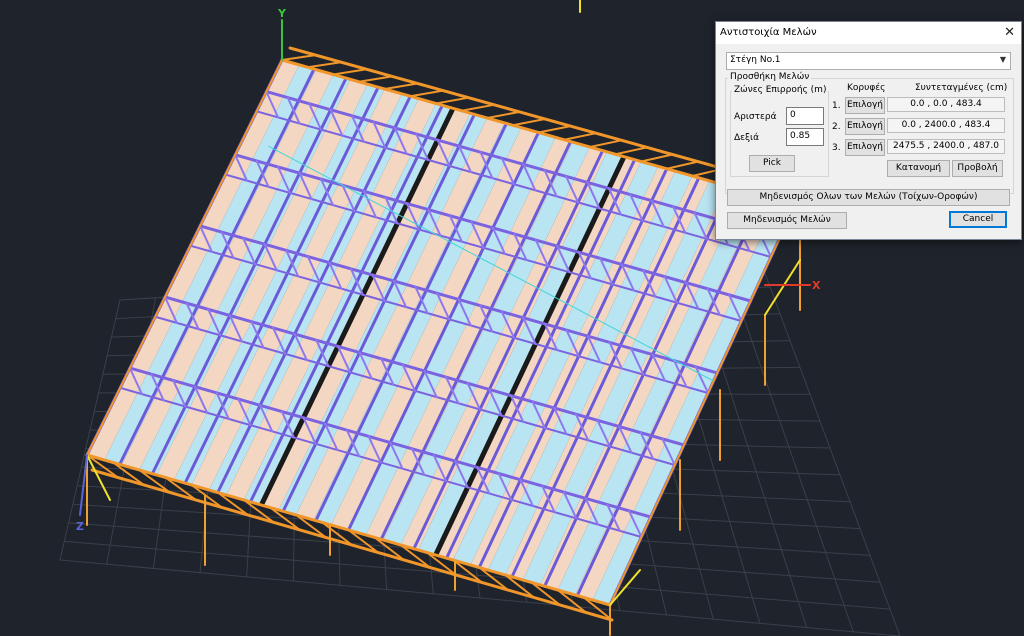  Describe the element at coordinates (755, 117) in the screenshot. I see `left-zone-label: Αριστερά` at that location.